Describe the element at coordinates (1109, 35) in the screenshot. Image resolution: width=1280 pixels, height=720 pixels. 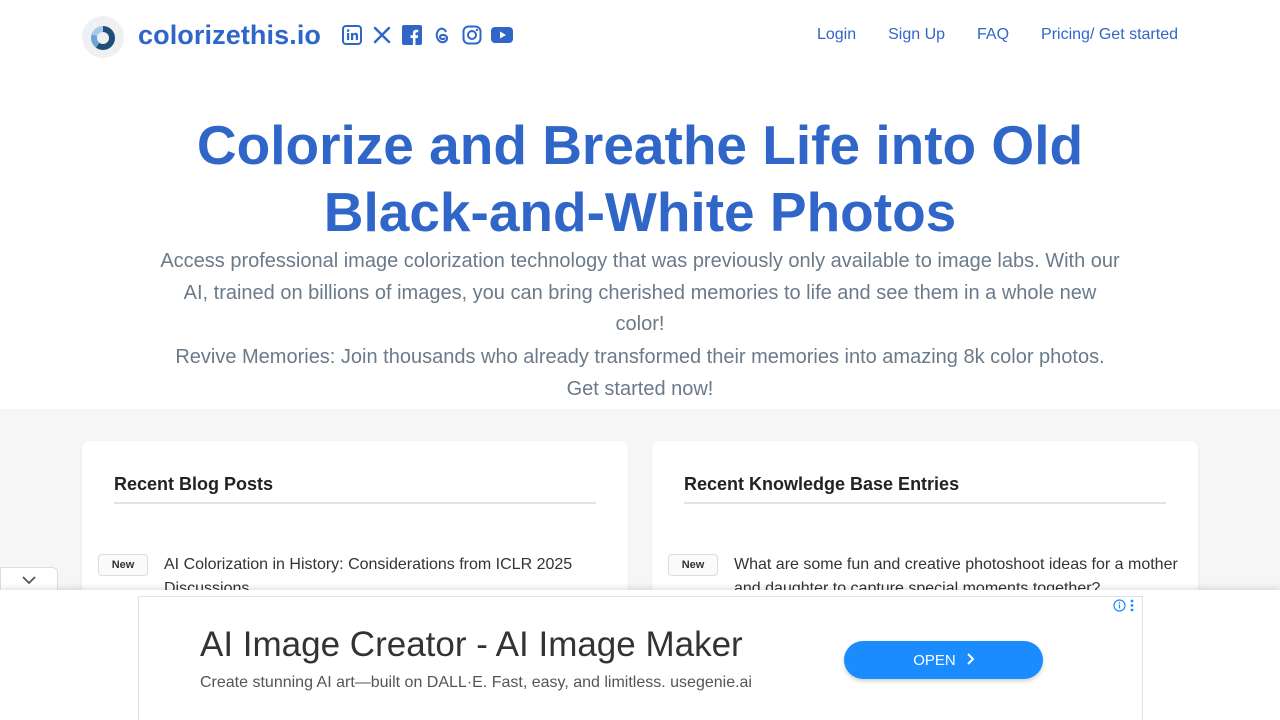
I see `nav-pricing-link: Pricing/ Get started` at that location.